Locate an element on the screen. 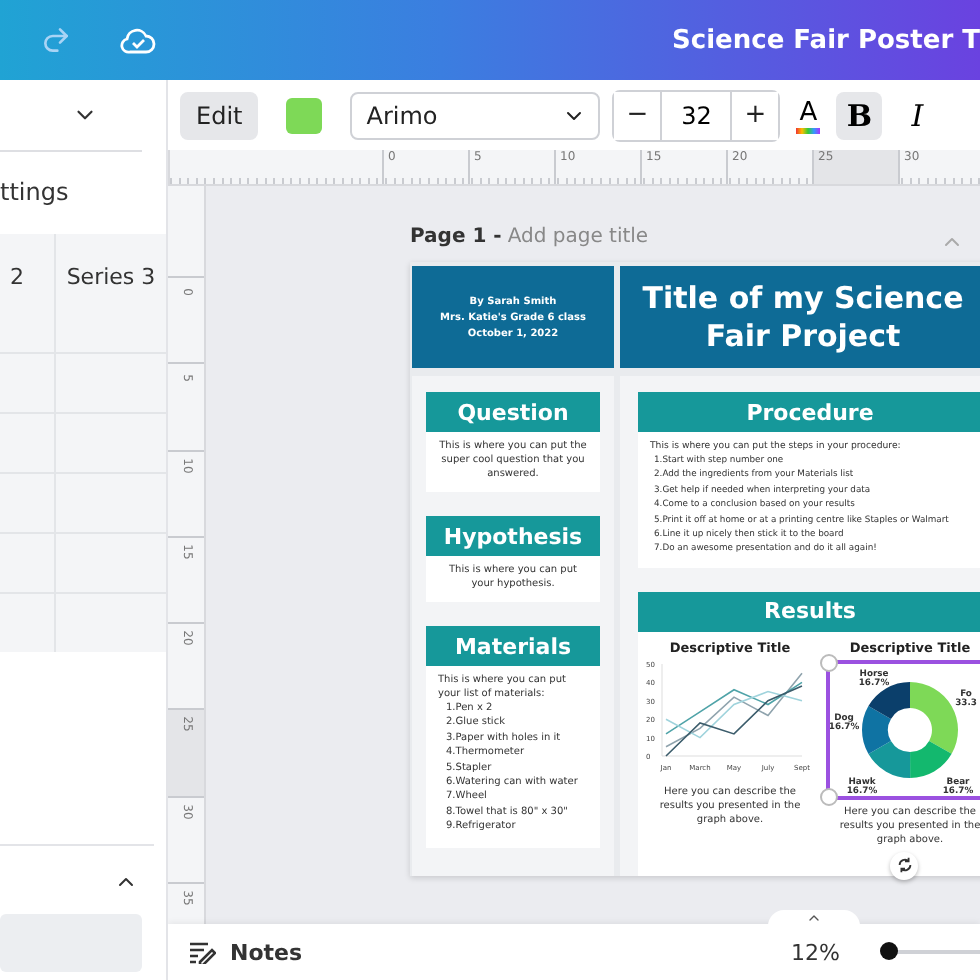 This screenshot has width=980, height=980. notes-icon is located at coordinates (202, 952).